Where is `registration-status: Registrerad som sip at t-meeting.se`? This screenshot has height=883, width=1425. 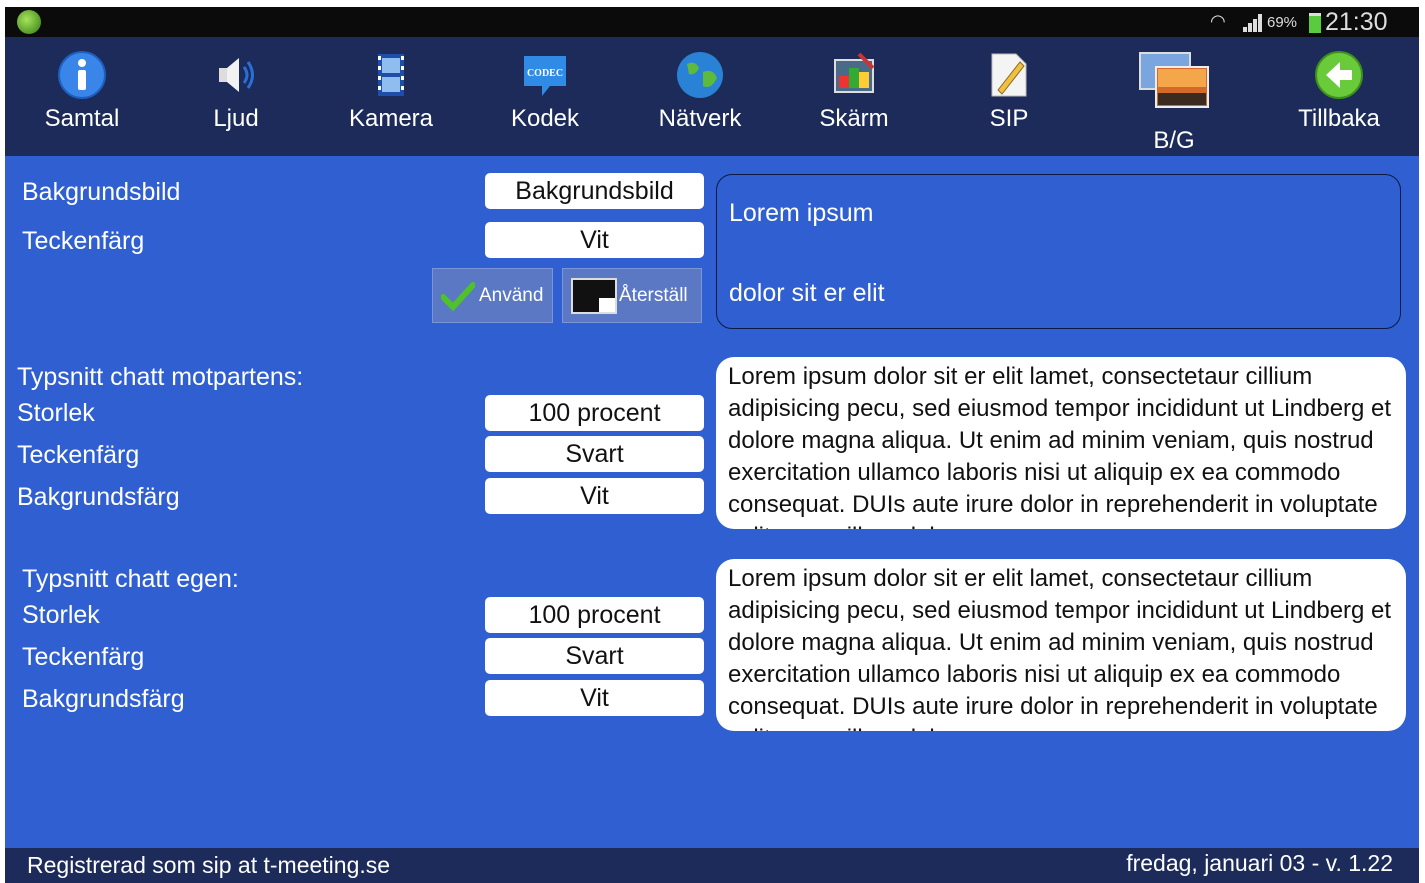 registration-status: Registrerad som sip at t-meeting.se is located at coordinates (209, 865).